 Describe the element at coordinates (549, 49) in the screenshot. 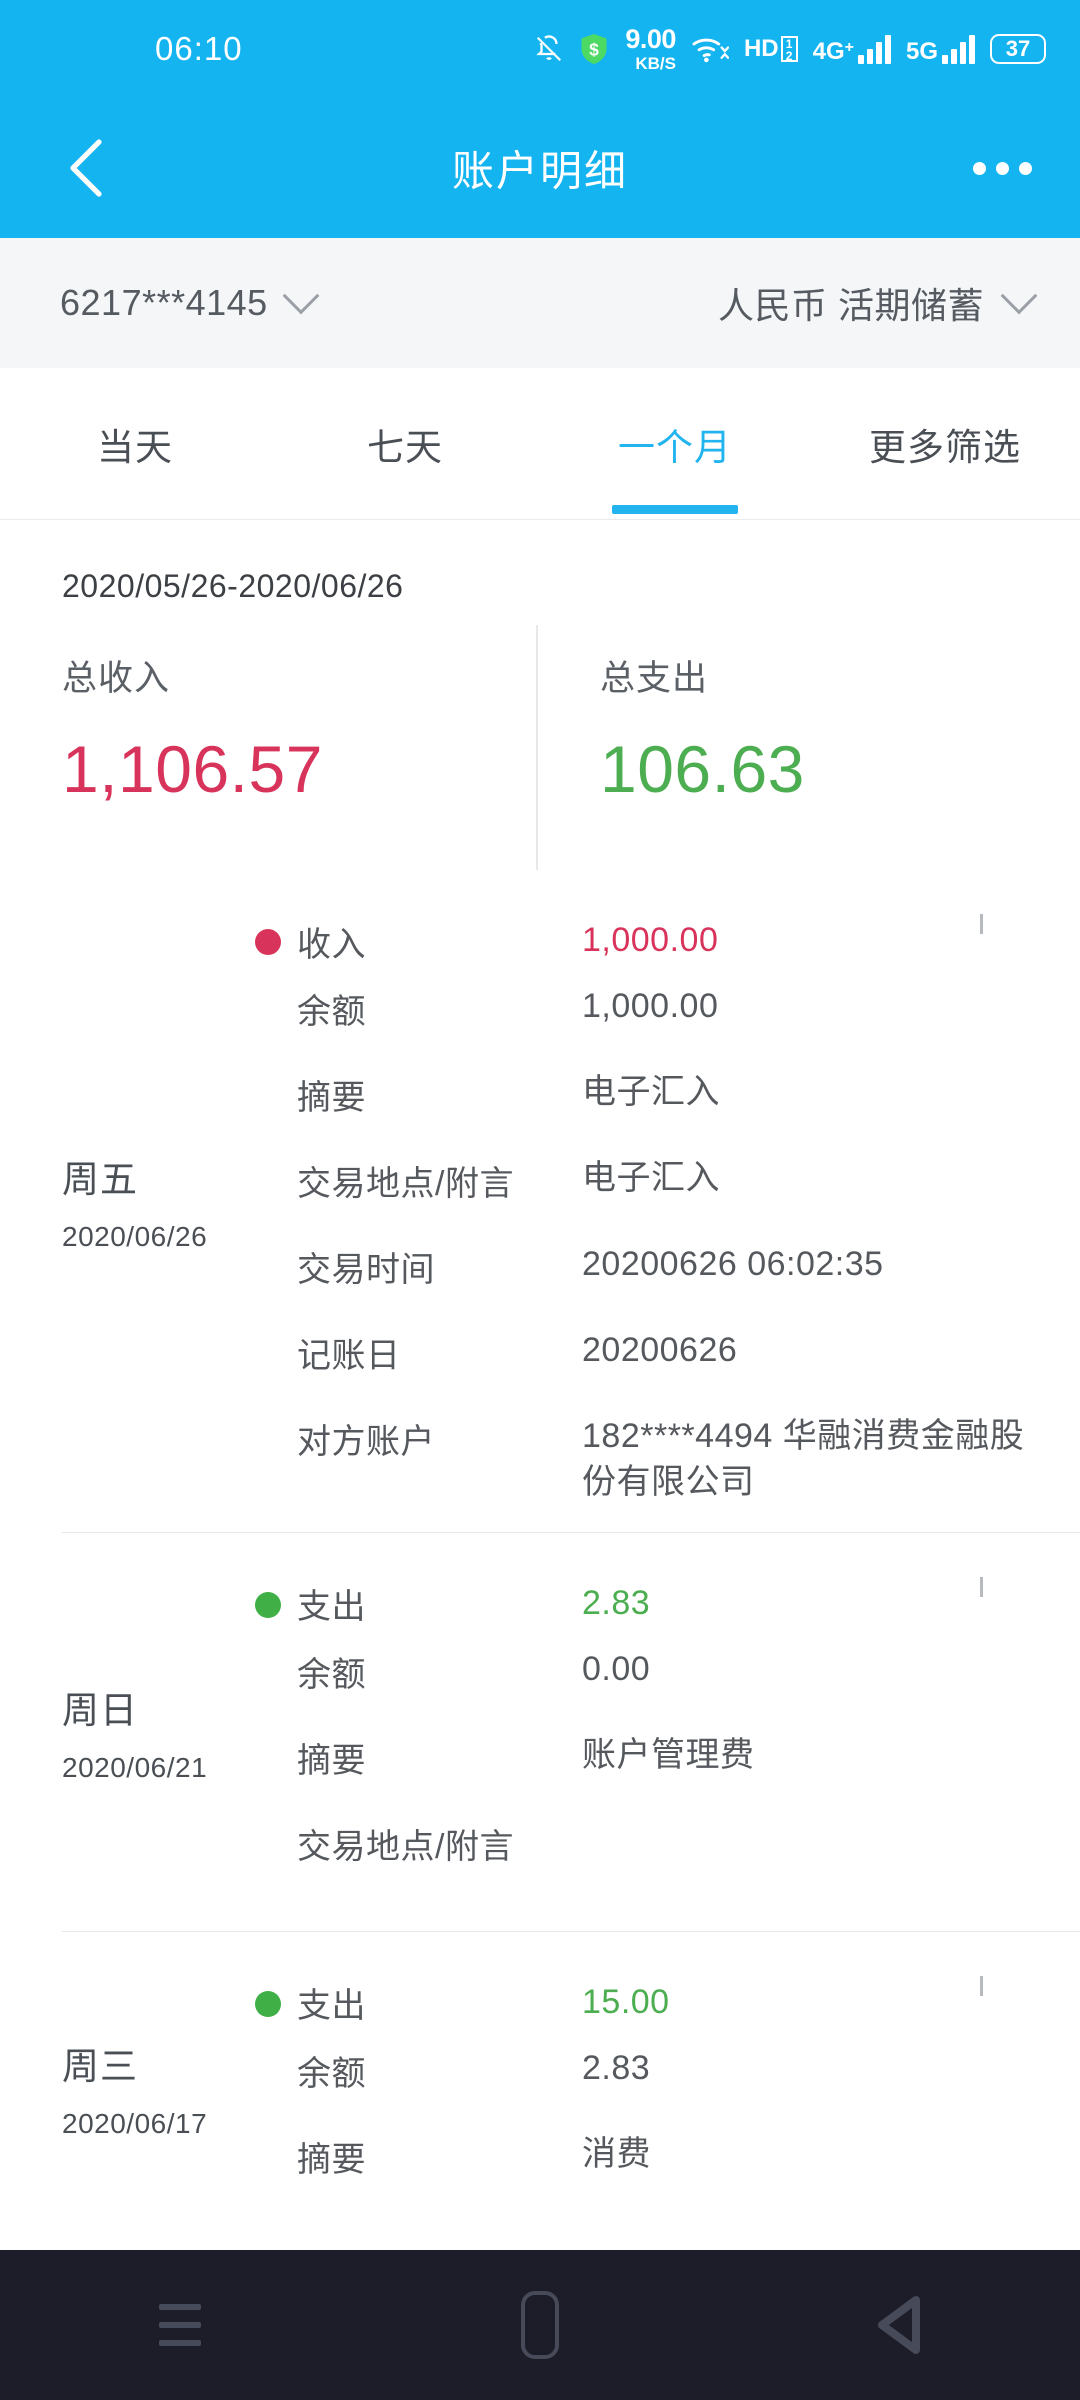

I see `bell-muted-icon` at that location.